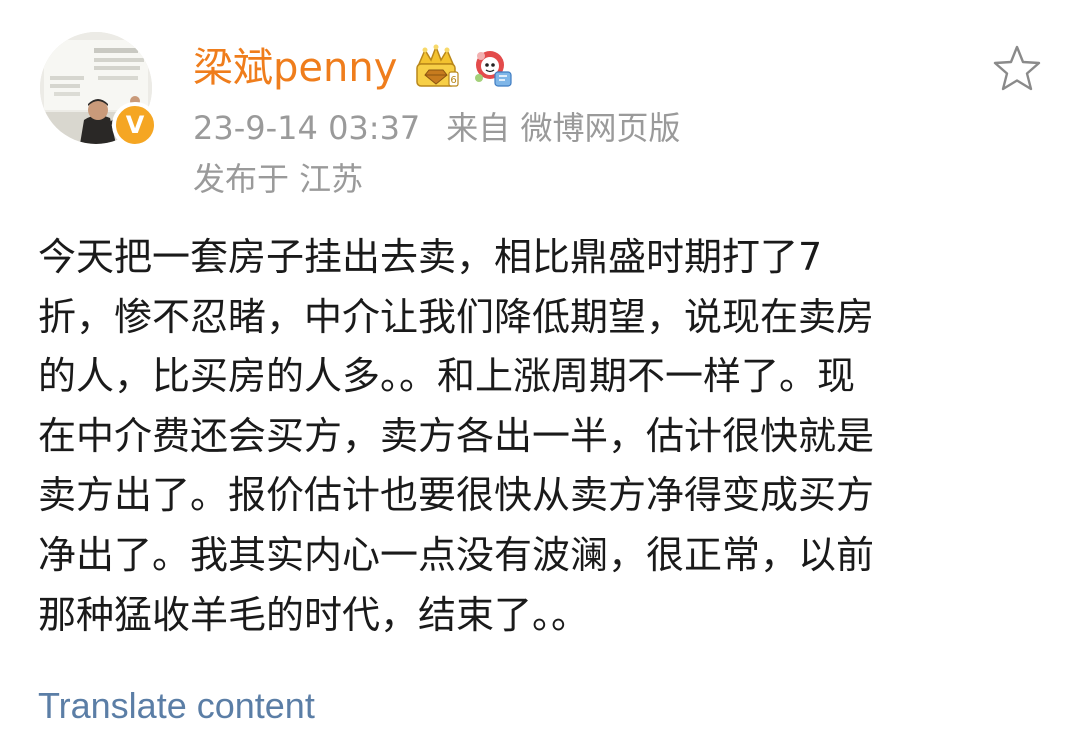  What do you see at coordinates (99, 90) in the screenshot?
I see `author-avatar-wrap: V` at bounding box center [99, 90].